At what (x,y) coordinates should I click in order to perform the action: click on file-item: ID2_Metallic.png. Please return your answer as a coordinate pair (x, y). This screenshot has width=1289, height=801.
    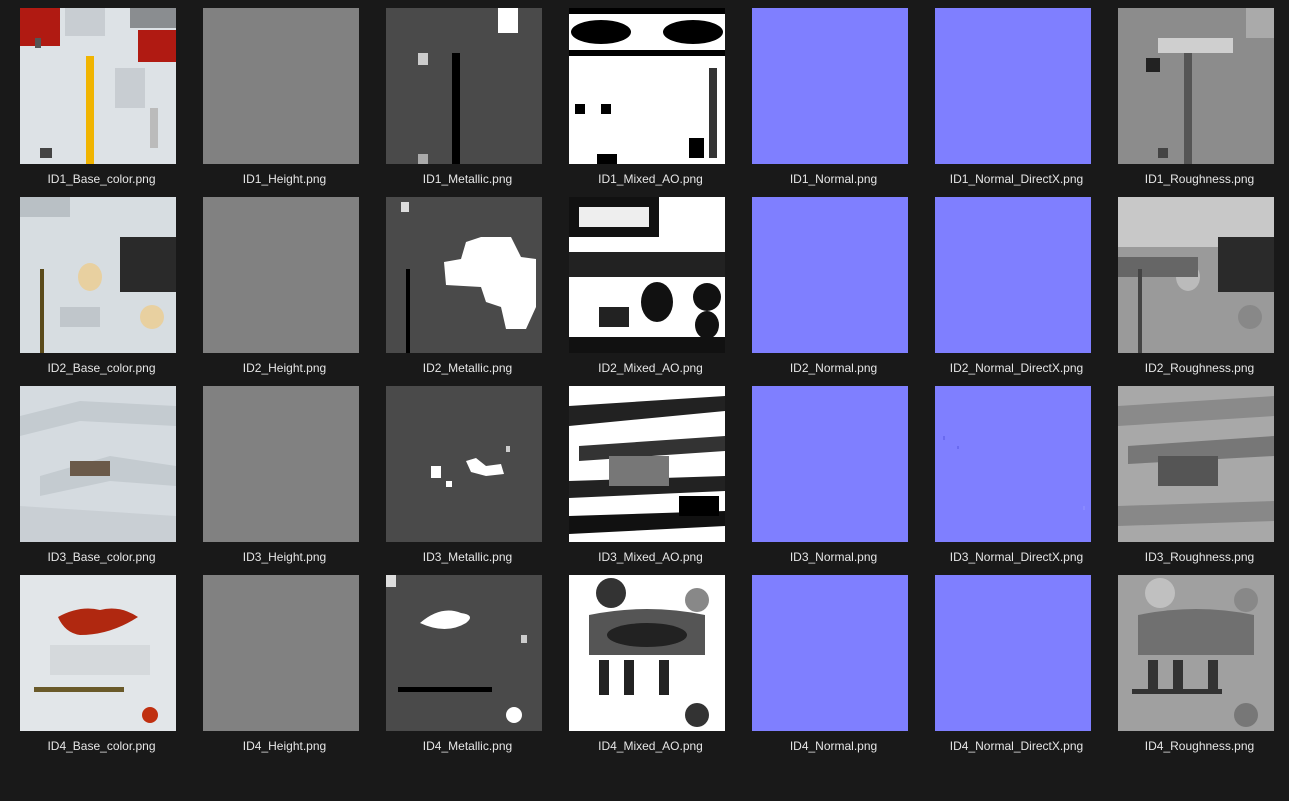
    Looking at the image, I should click on (467, 283).